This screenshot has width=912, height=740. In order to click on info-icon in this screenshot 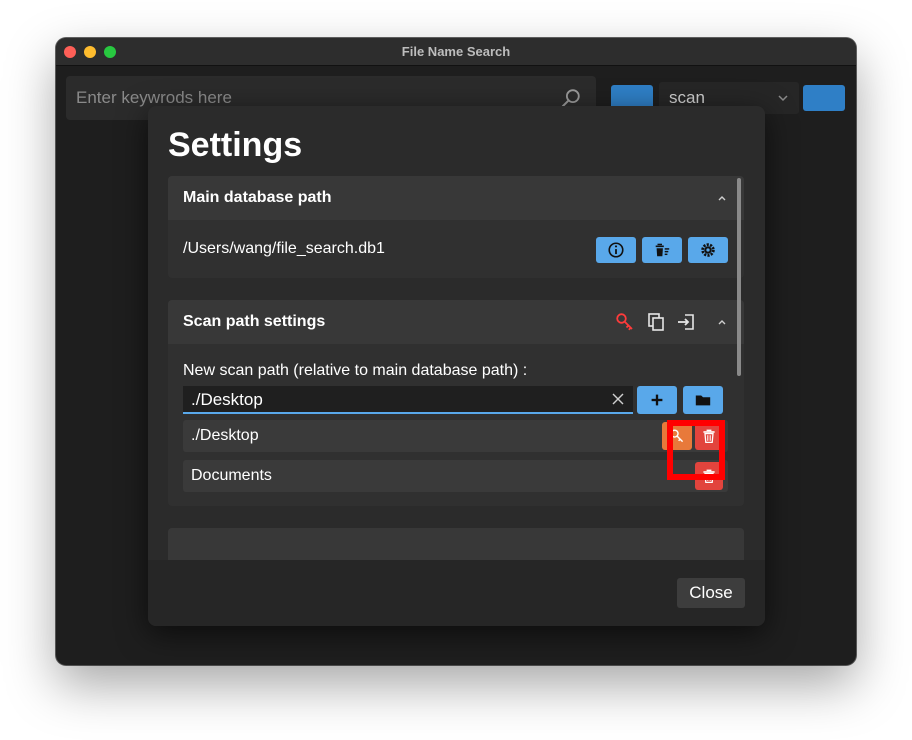, I will do `click(616, 250)`.